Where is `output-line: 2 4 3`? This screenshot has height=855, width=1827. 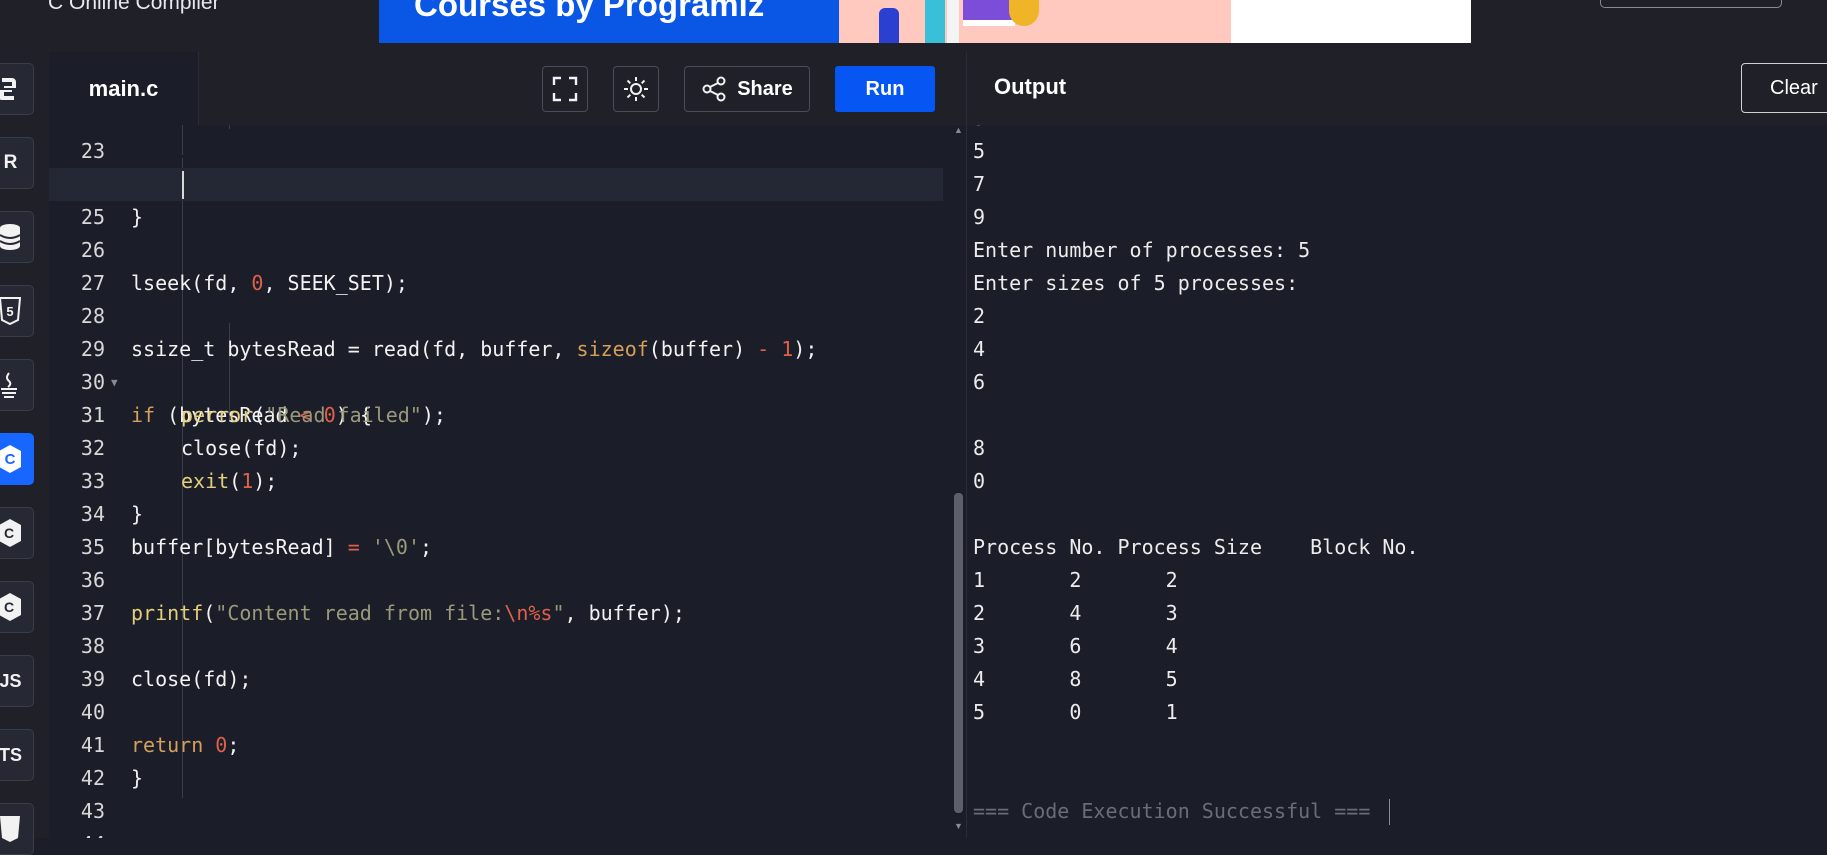 output-line: 2 4 3 is located at coordinates (1075, 613).